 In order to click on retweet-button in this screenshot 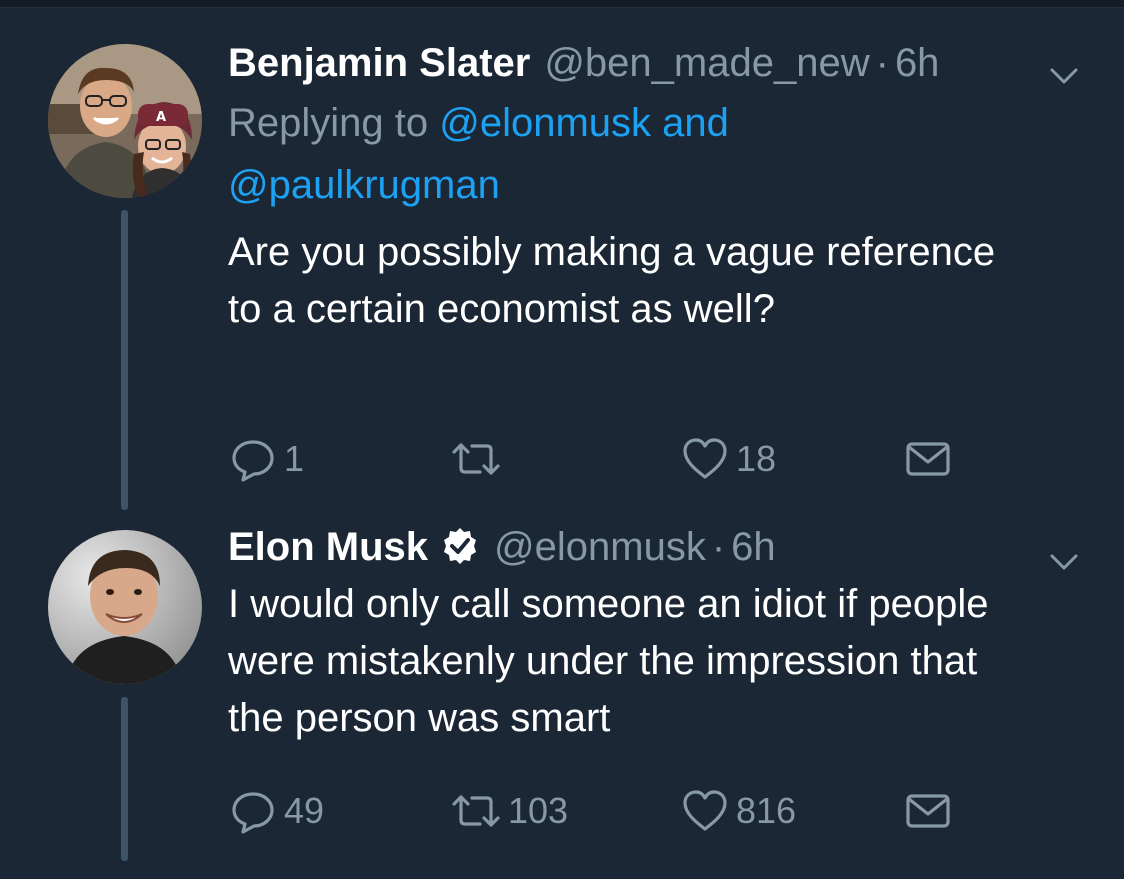, I will do `click(479, 459)`.